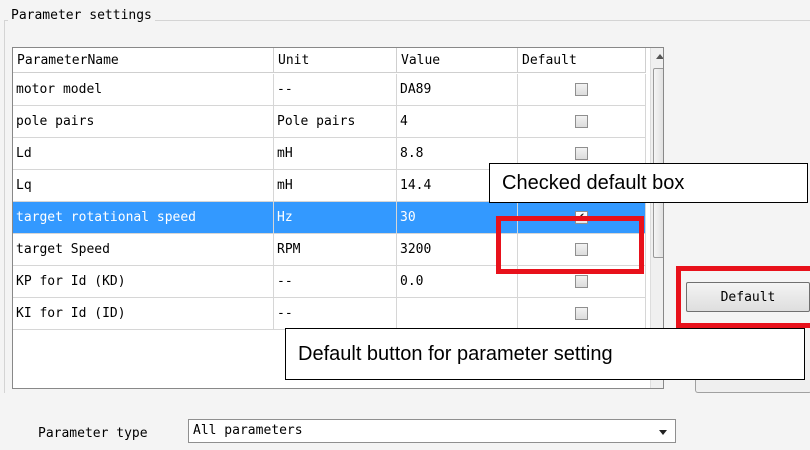 This screenshot has width=810, height=450. I want to click on param-name-cell: target rotational speed, so click(143, 218).